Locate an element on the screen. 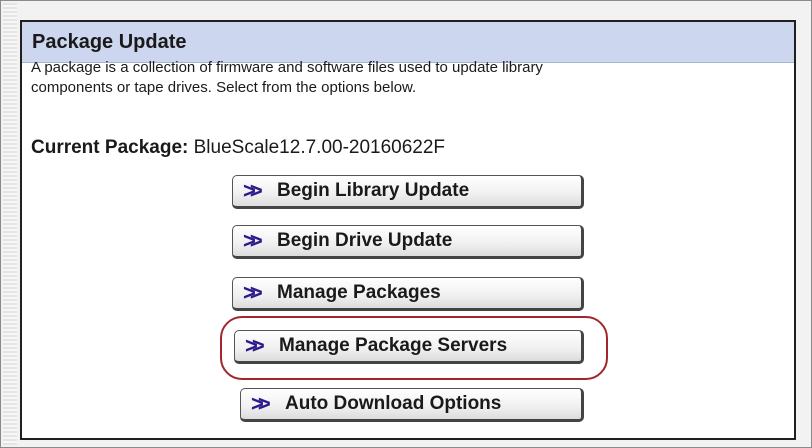  panel-header: Package Update is located at coordinates (408, 42).